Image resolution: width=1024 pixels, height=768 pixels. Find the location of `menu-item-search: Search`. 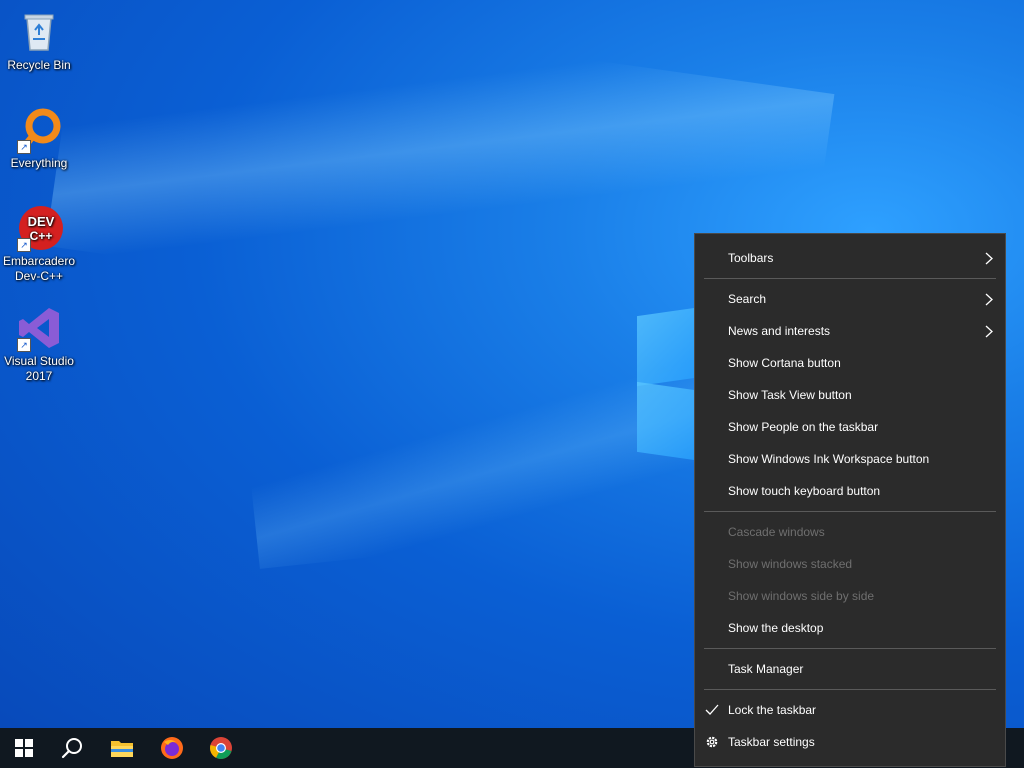

menu-item-search: Search is located at coordinates (850, 299).